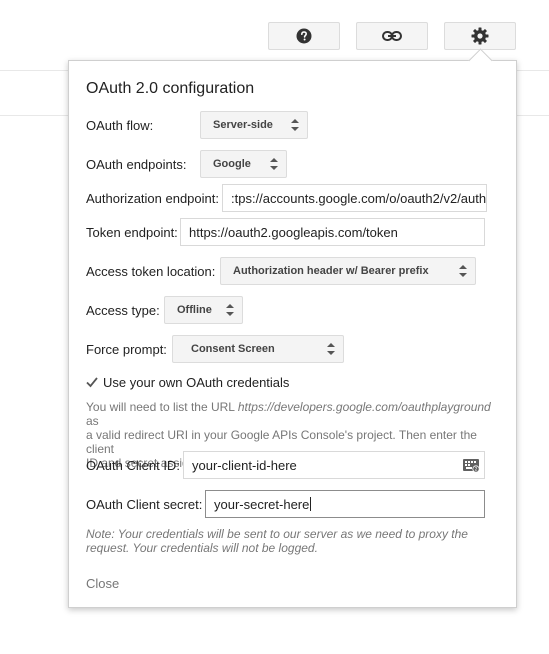 The image size is (549, 654). I want to click on link-icon, so click(392, 36).